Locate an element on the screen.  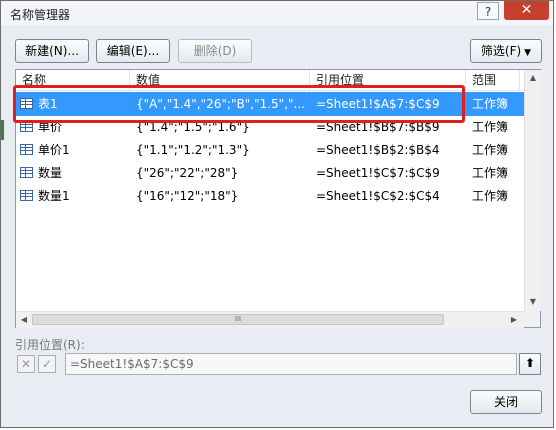
cell-value: {"16";"12";"18"} is located at coordinates (187, 196).